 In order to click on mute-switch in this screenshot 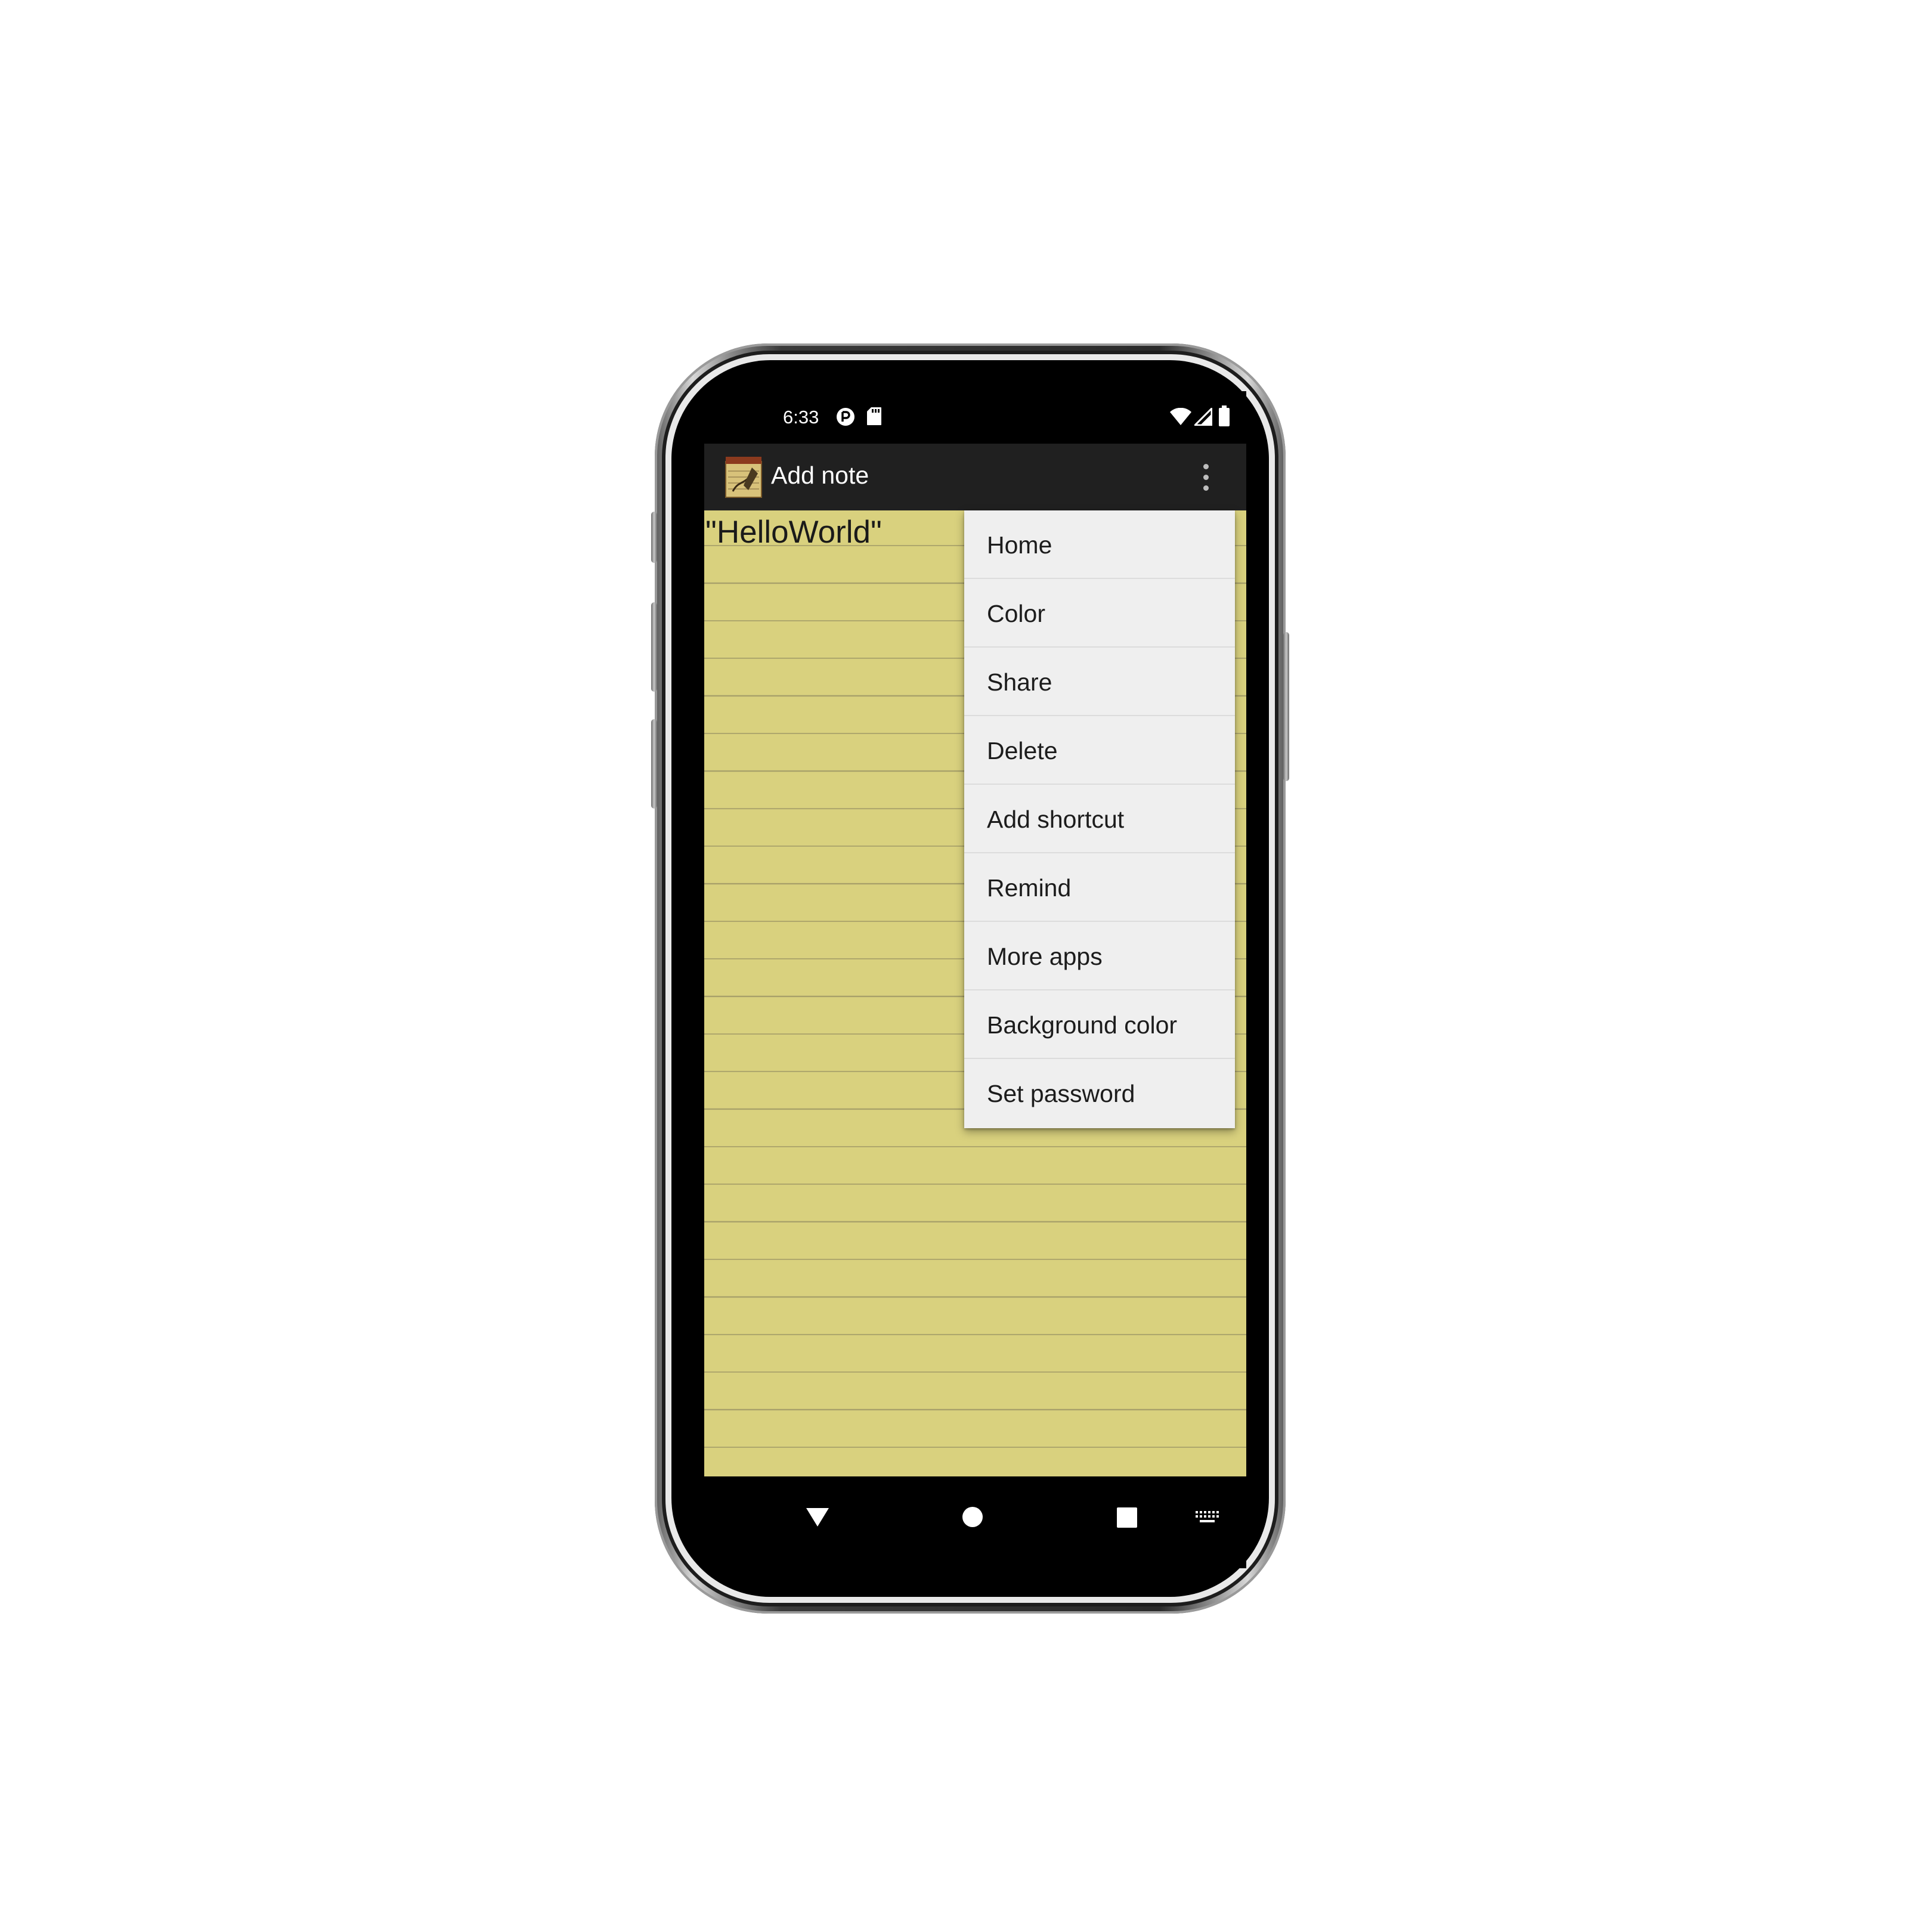, I will do `click(654, 537)`.